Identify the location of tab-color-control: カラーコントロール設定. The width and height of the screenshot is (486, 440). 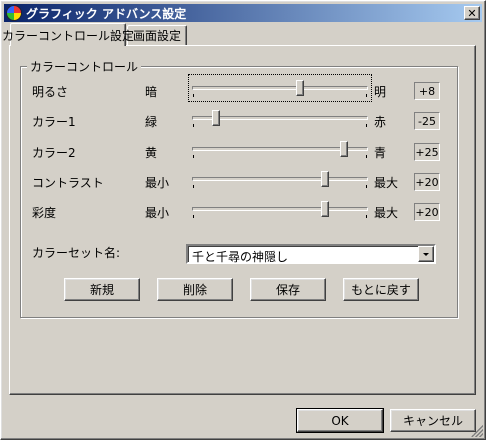
(68, 34).